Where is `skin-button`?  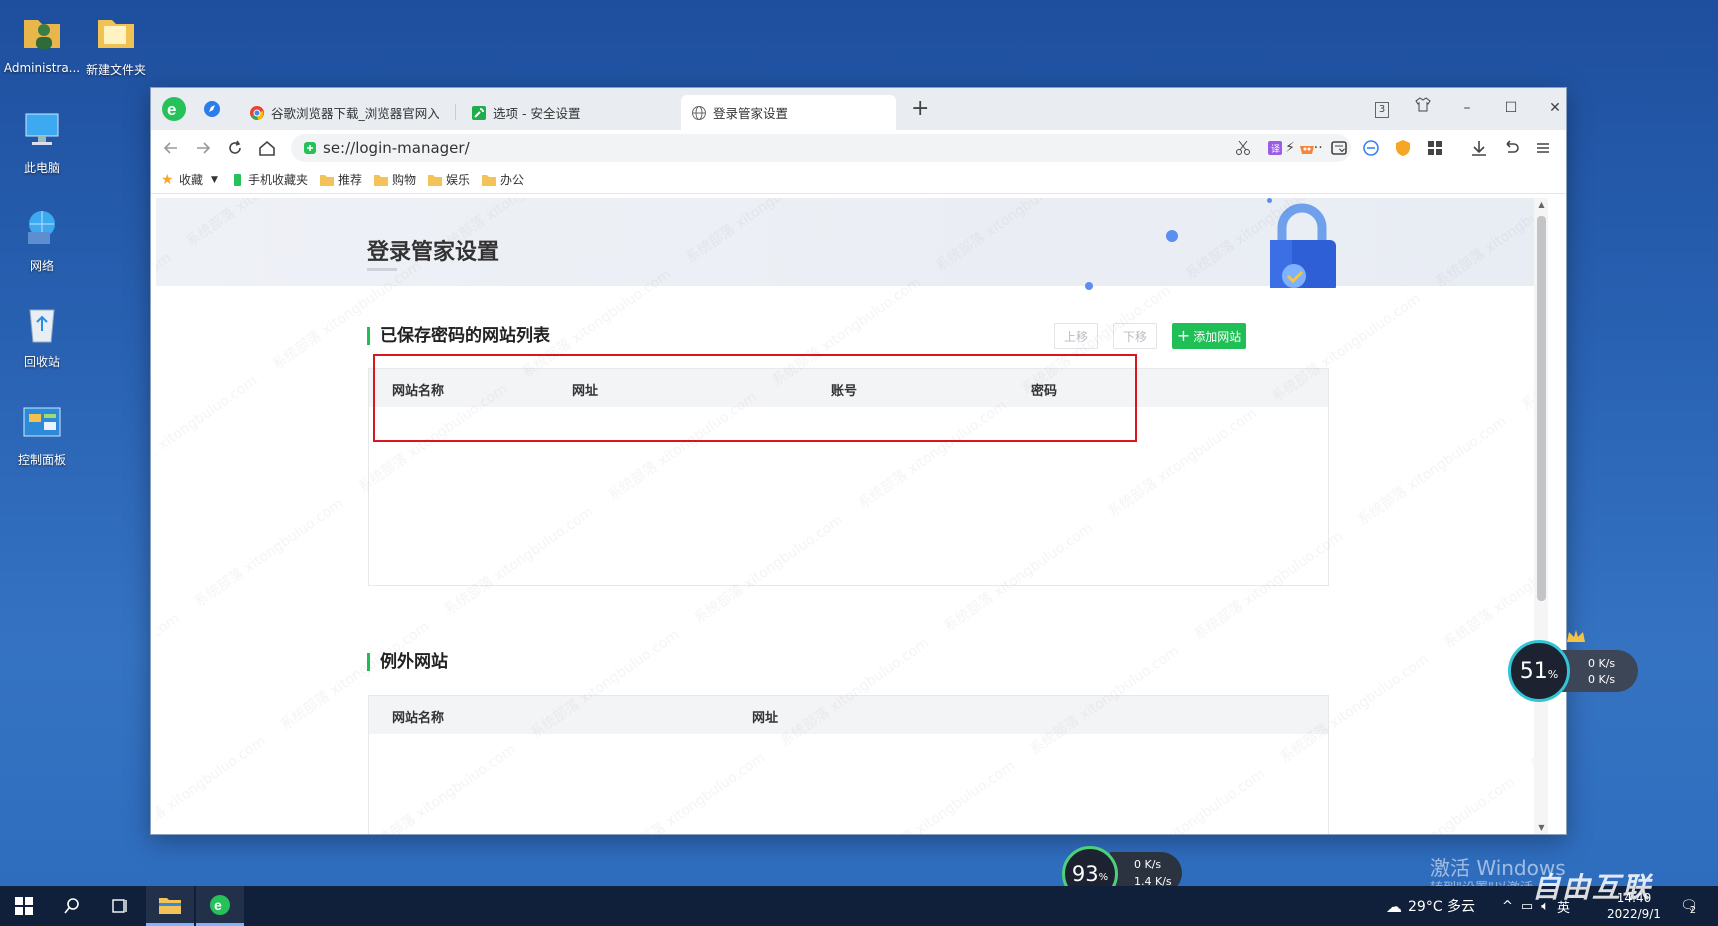 skin-button is located at coordinates (1423, 108).